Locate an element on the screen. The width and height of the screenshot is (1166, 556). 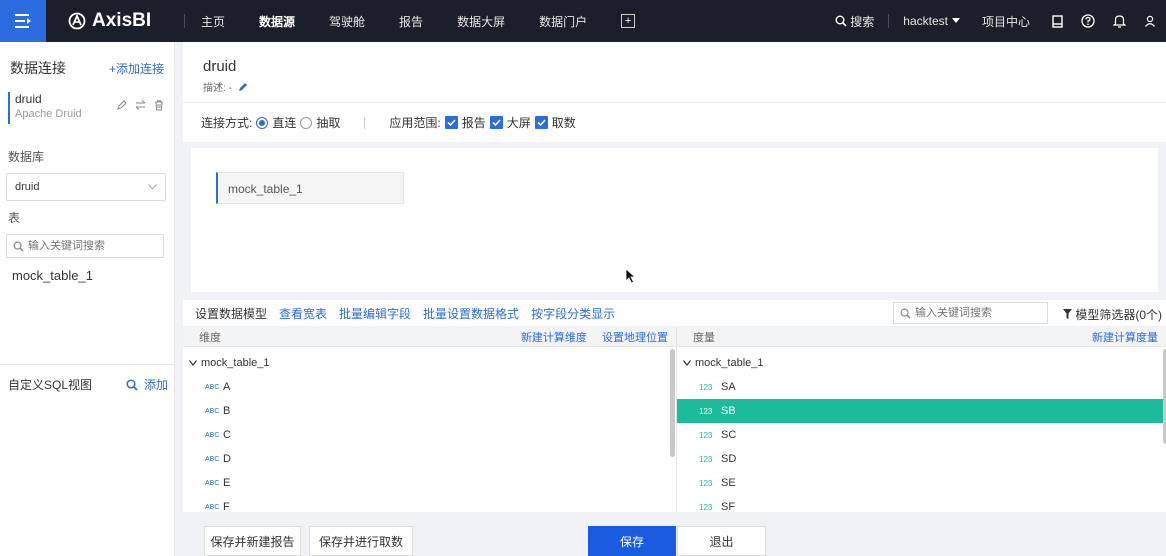
dimension-field: ABC C is located at coordinates (429, 435).